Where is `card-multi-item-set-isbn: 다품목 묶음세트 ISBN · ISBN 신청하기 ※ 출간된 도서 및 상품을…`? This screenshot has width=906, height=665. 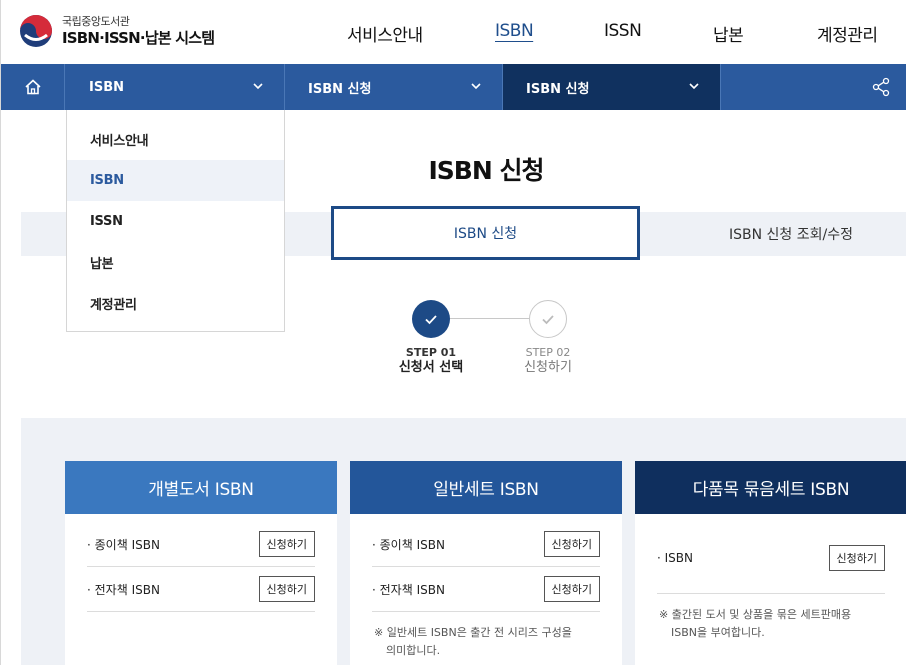
card-multi-item-set-isbn: 다품목 묶음세트 ISBN · ISBN 신청하기 ※ 출간된 도서 및 상품을… is located at coordinates (770, 563).